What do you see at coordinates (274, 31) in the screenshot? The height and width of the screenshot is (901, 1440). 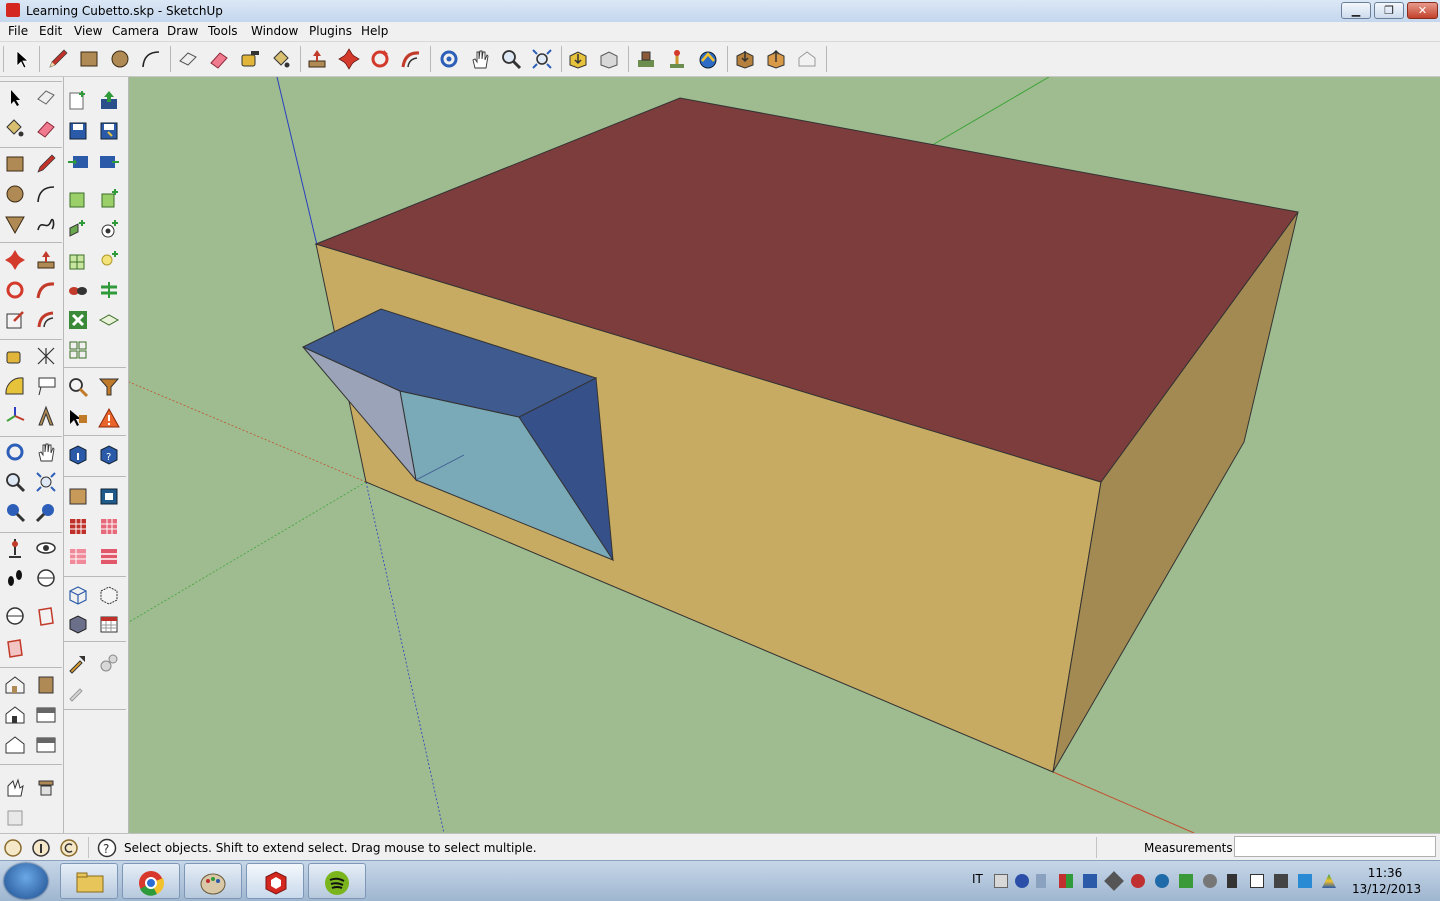 I see `menu-window: Window` at bounding box center [274, 31].